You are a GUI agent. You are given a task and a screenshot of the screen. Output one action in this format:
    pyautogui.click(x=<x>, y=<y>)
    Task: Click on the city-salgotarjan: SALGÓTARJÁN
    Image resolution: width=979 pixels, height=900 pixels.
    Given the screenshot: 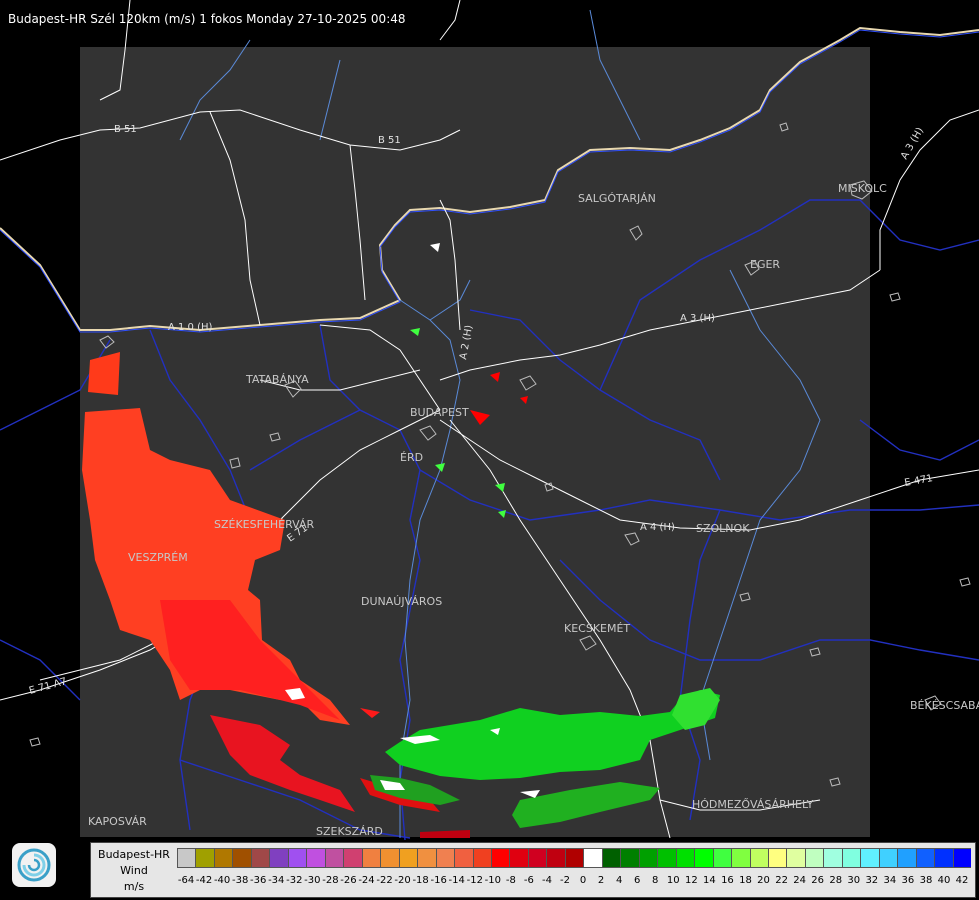 What is the action you would take?
    pyautogui.click(x=617, y=198)
    